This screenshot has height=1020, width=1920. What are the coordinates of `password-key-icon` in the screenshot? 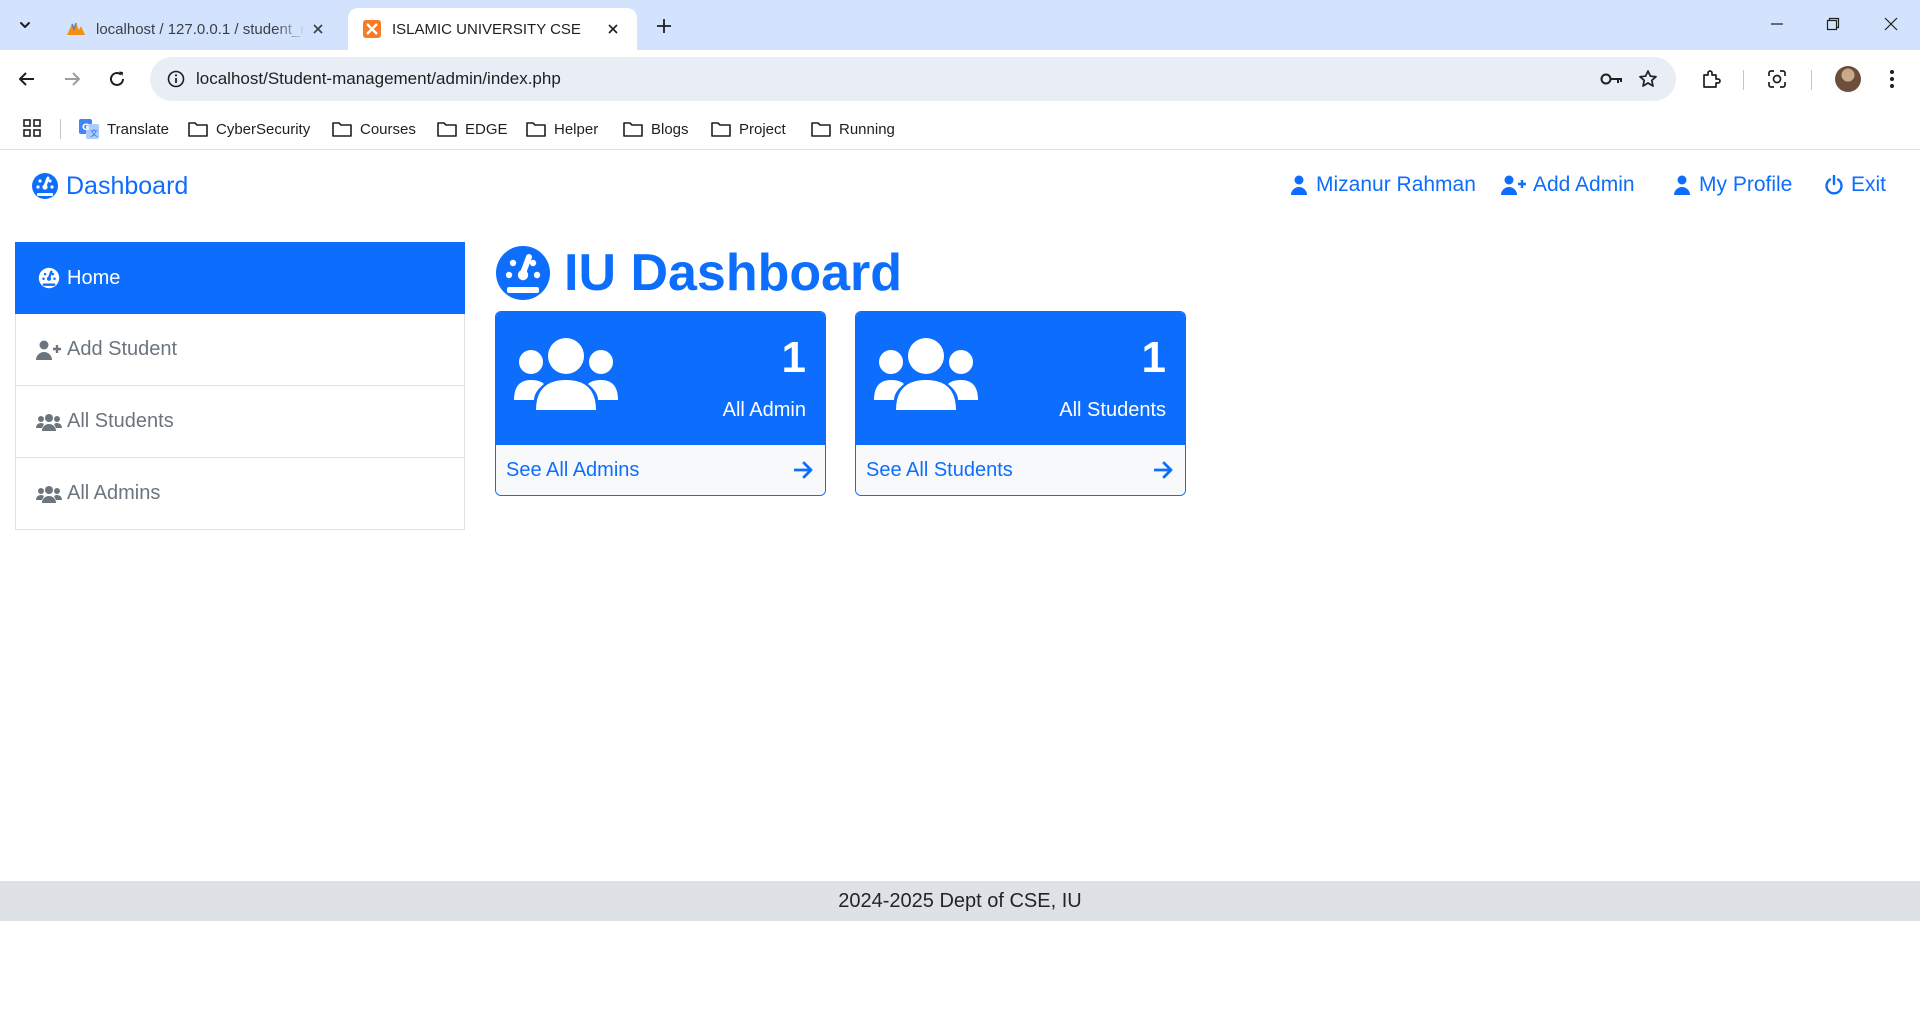 It's located at (1612, 79).